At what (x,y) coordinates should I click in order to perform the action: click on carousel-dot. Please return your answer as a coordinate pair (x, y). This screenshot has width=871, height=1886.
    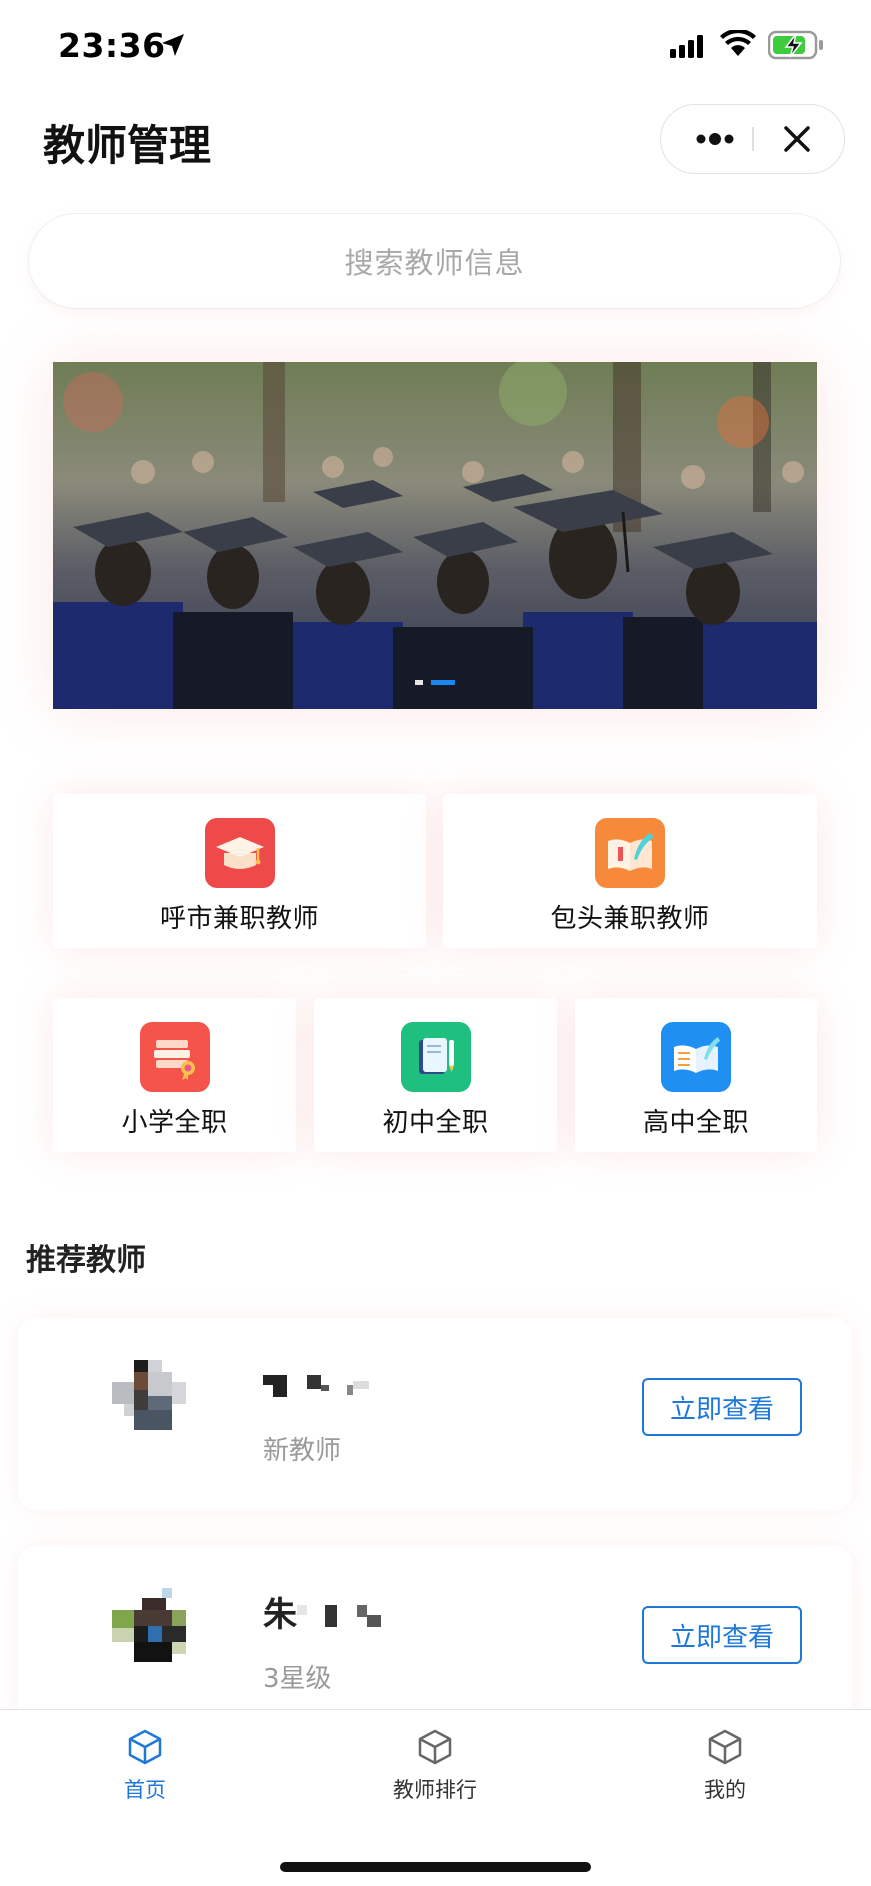
    Looking at the image, I should click on (419, 682).